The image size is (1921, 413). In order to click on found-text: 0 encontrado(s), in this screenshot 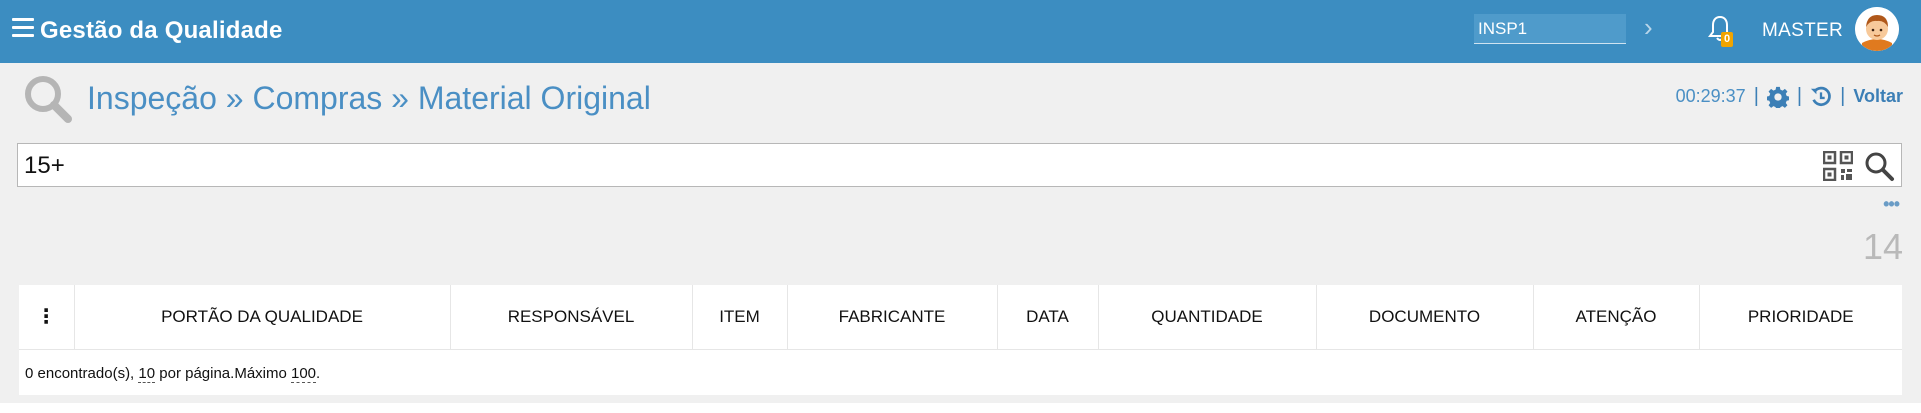, I will do `click(82, 373)`.